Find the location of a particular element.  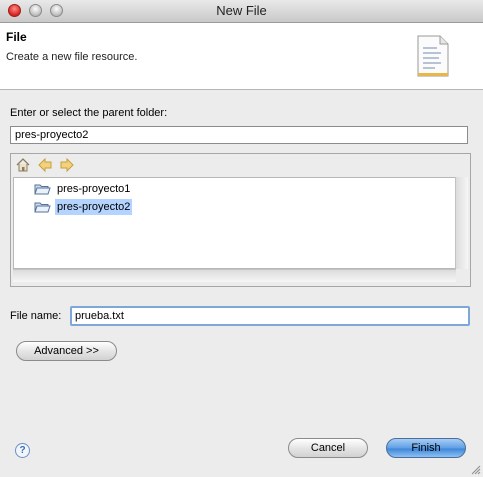

back-arrow-icon is located at coordinates (45, 165).